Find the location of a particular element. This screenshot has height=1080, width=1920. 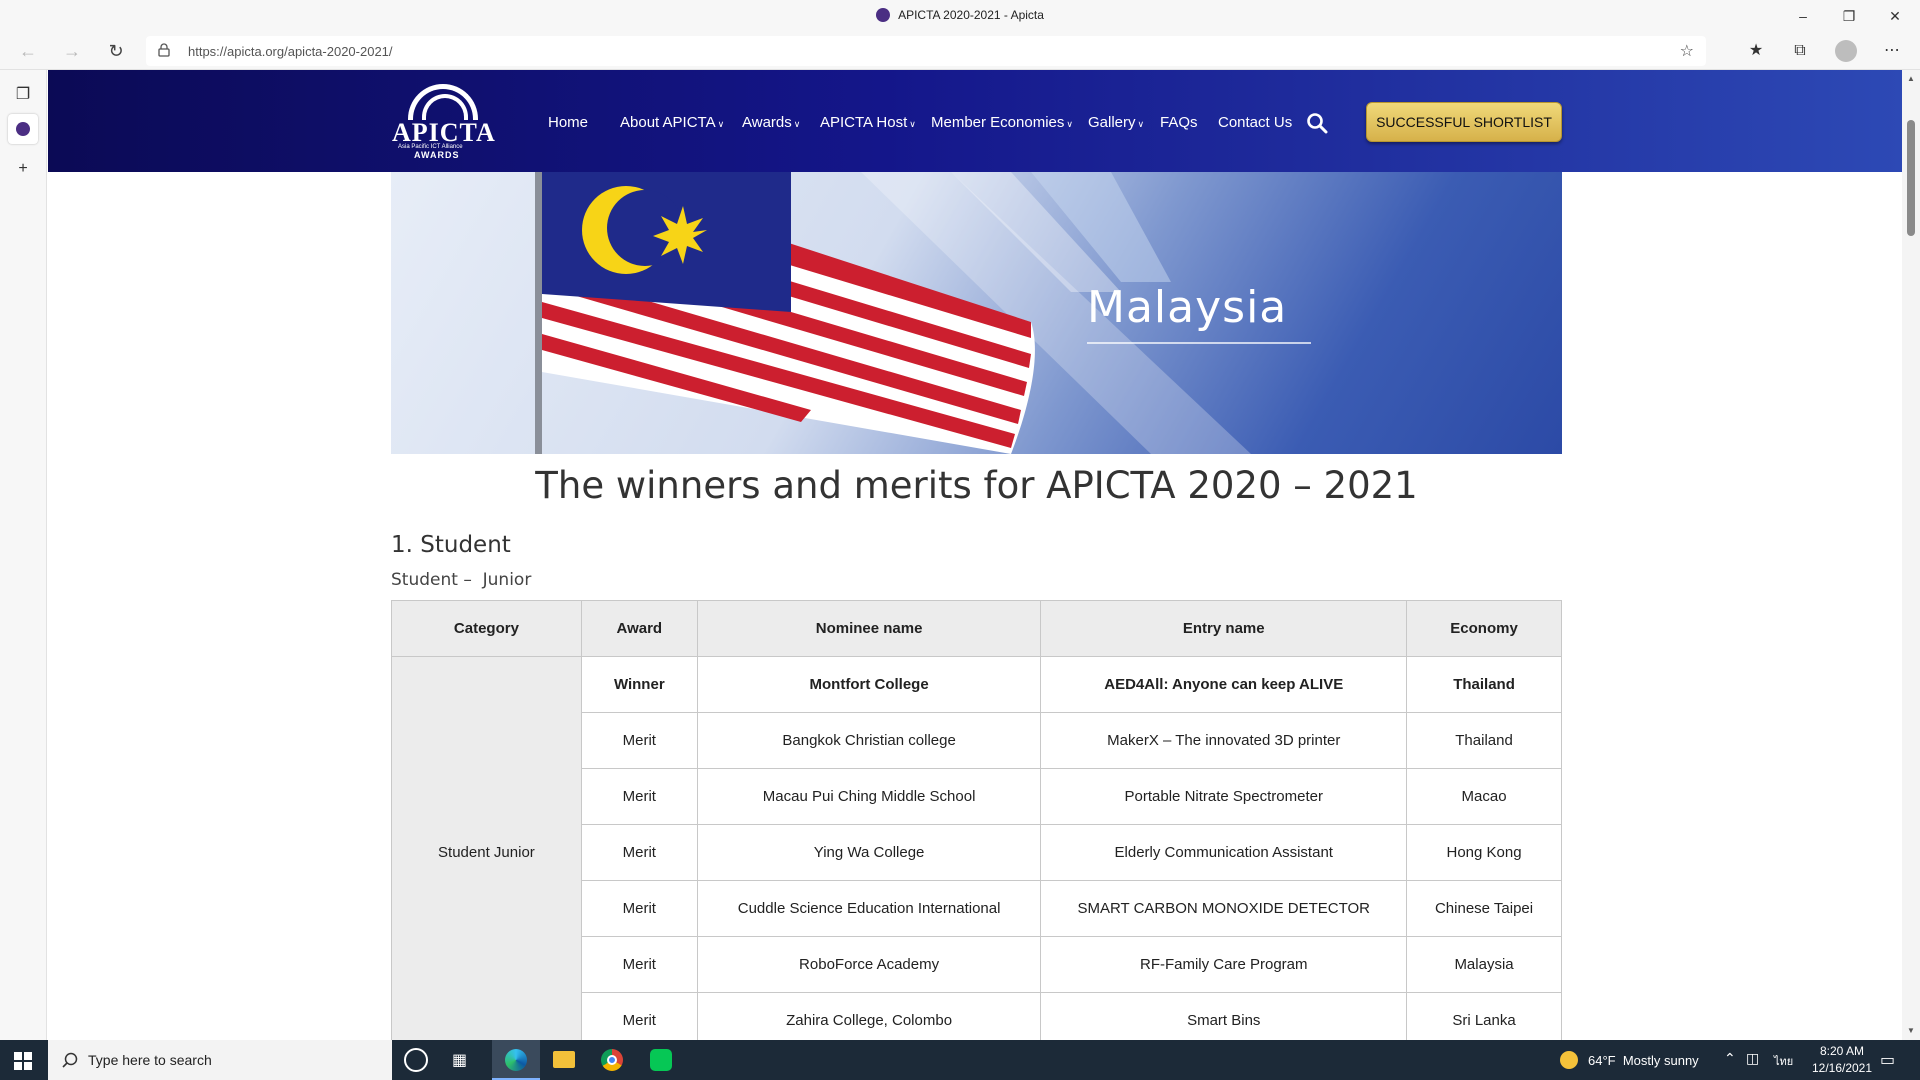

page-scrollbar: ▲ ▼ is located at coordinates (1911, 555).